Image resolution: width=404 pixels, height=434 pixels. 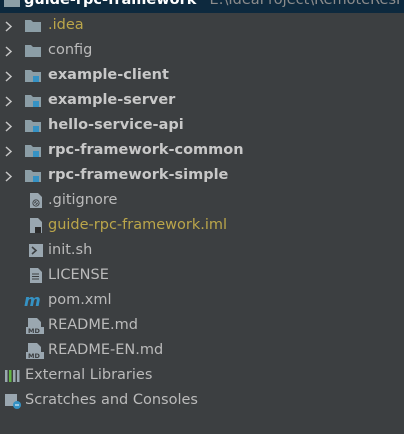 I want to click on tree-item-rpc-framework-common: rpc-framework-common, so click(x=202, y=150).